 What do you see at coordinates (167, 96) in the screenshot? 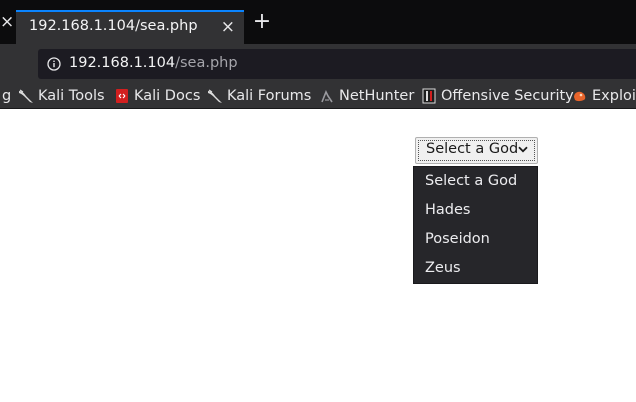
I see `bookmark-label: Kali Docs` at bounding box center [167, 96].